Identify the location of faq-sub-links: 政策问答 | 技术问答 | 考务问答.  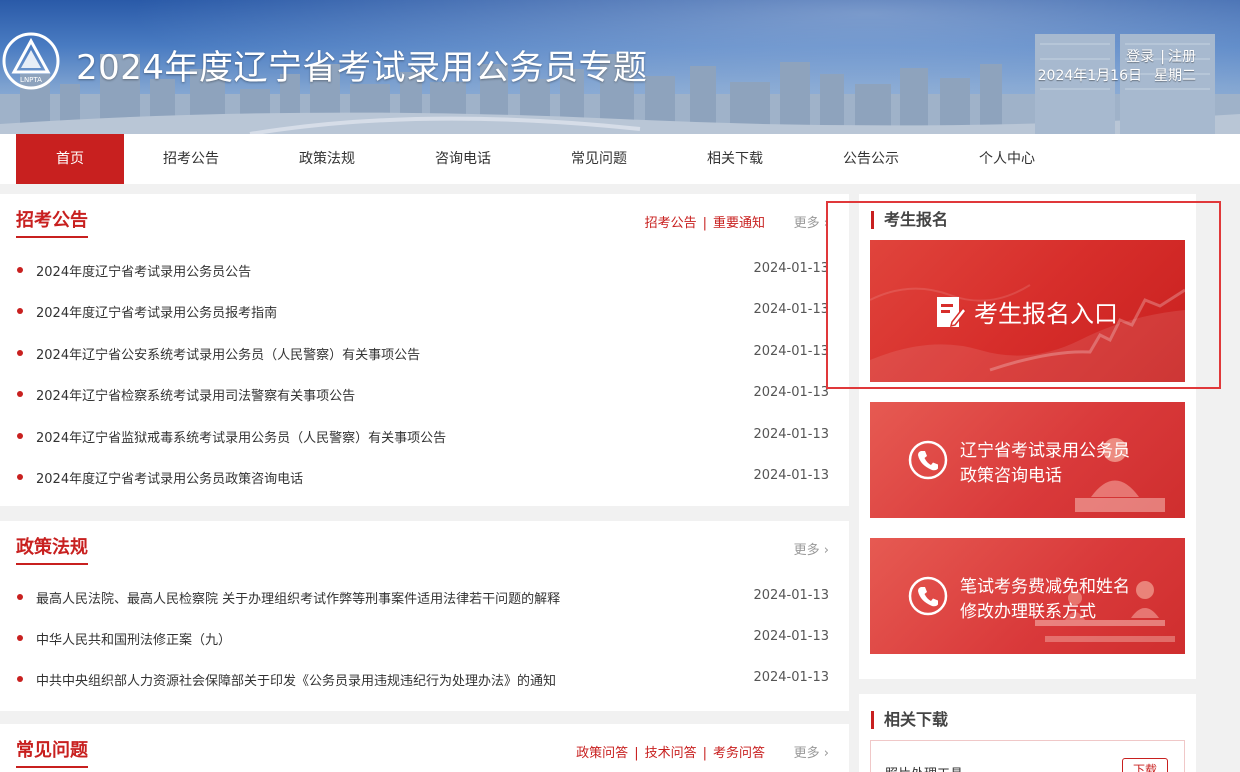
(670, 751).